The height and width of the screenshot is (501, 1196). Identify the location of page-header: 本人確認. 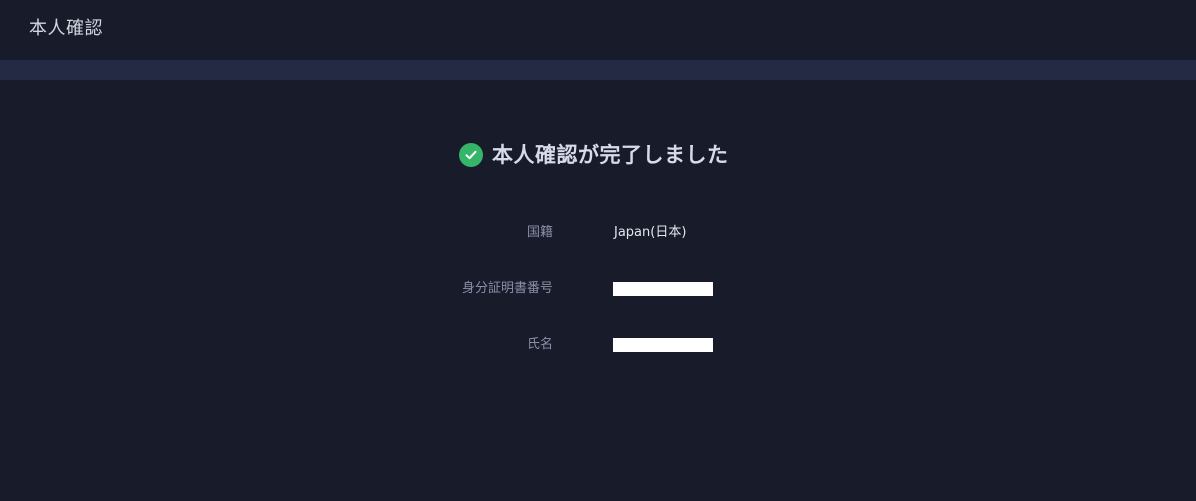
(598, 30).